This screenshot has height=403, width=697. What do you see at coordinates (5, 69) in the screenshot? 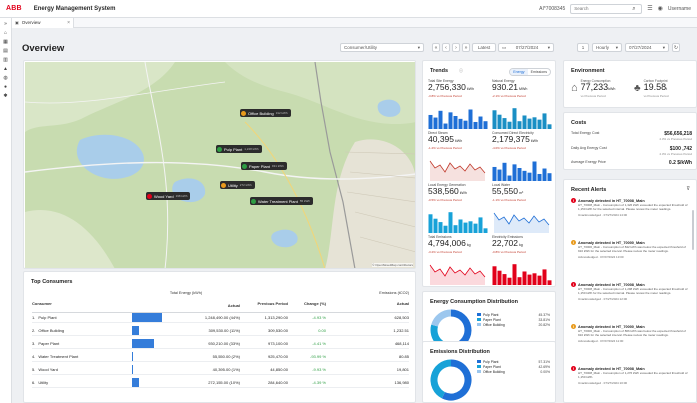
I see `alarm-icon: ▲` at bounding box center [5, 69].